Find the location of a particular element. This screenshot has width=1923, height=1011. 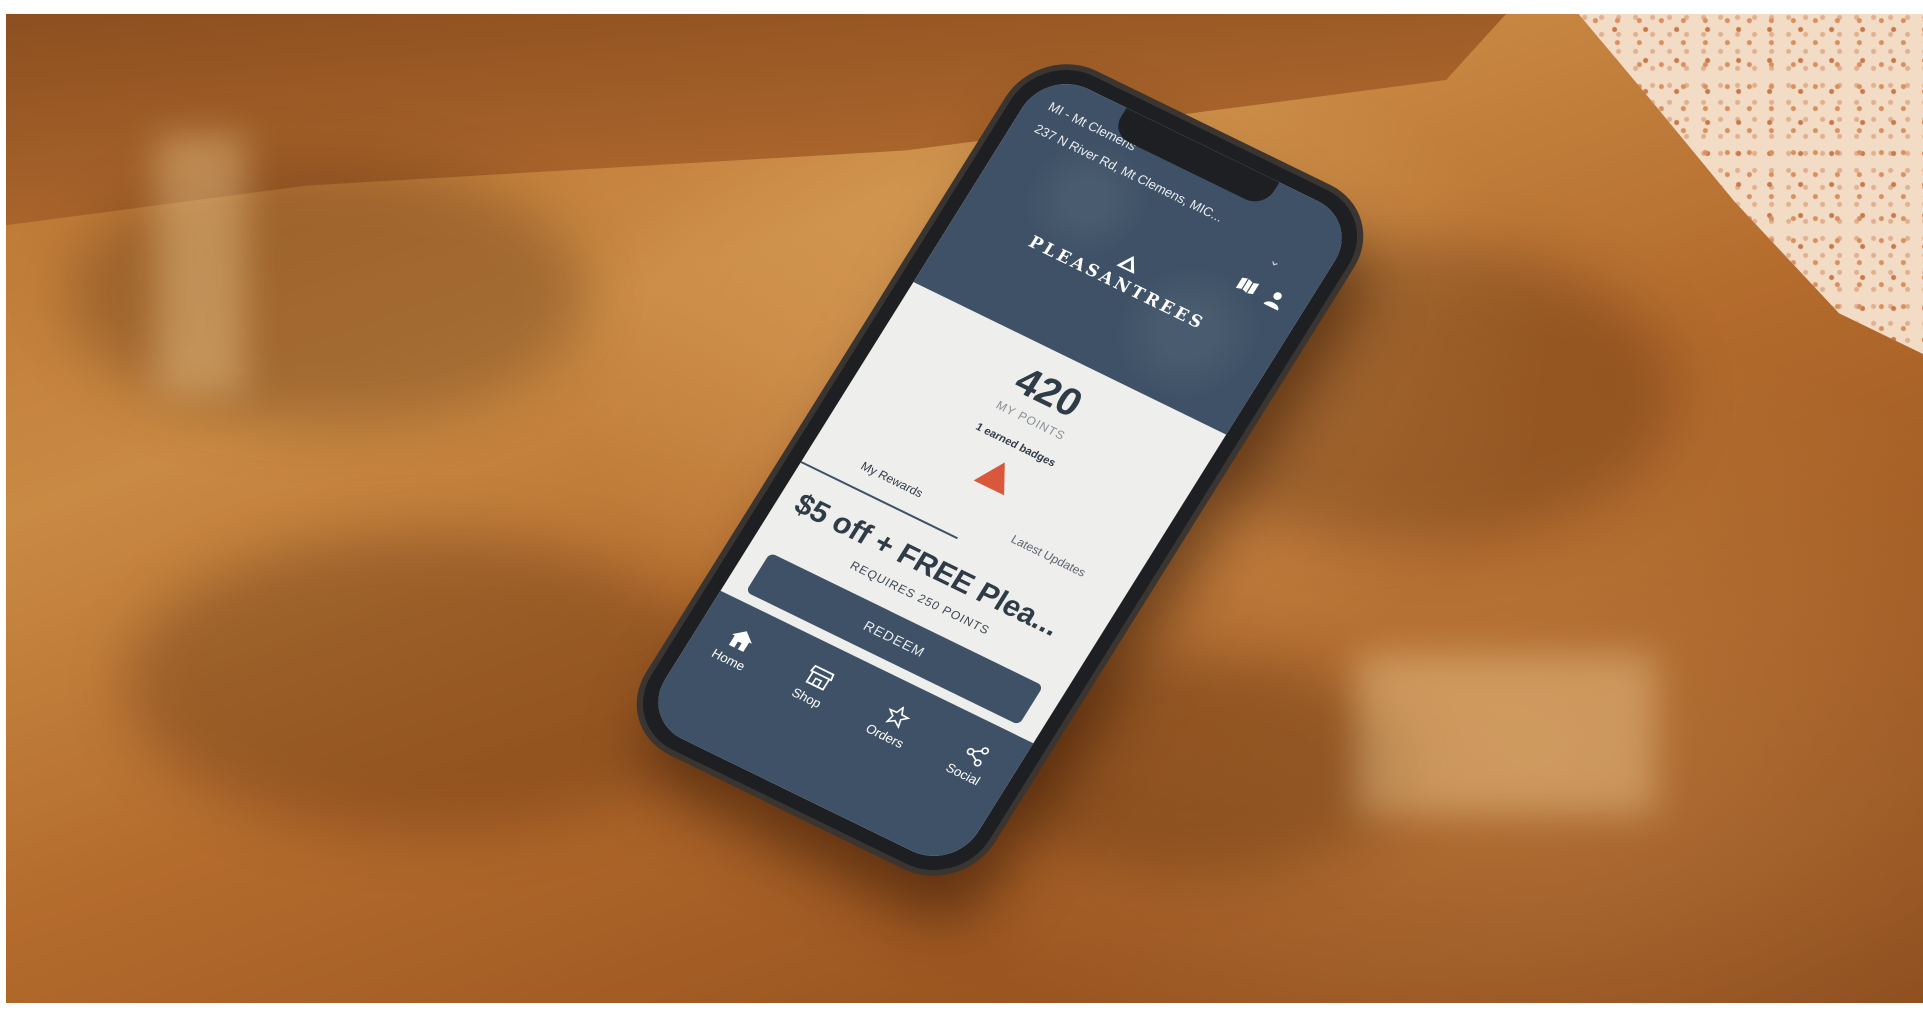

chevron-down-icon: ⌄ is located at coordinates (1276, 262).